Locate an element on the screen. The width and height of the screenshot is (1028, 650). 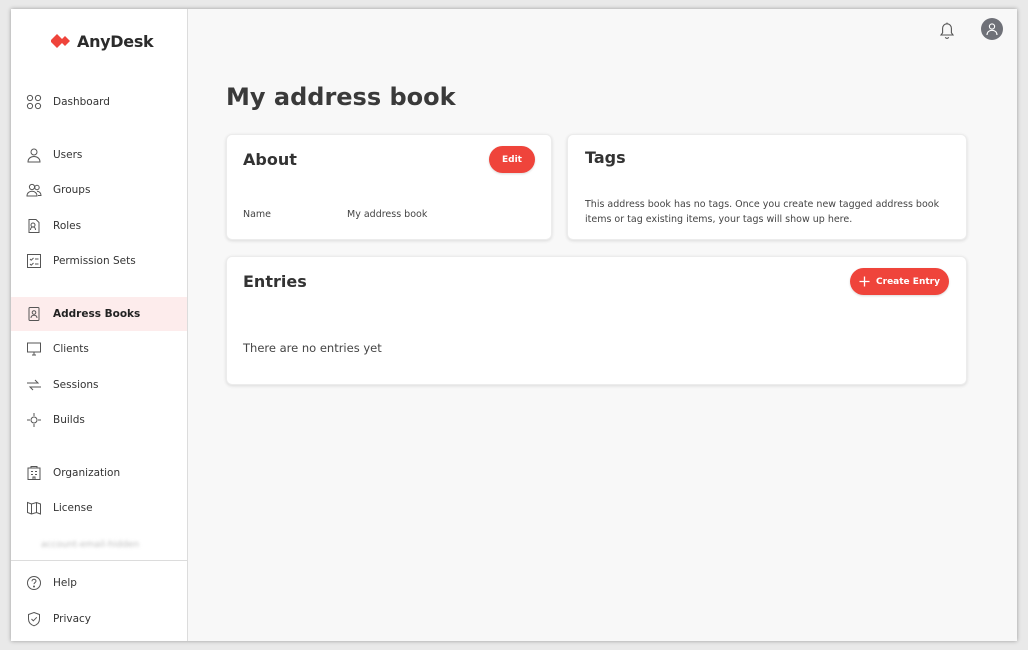
dashboard-icon is located at coordinates (34, 102).